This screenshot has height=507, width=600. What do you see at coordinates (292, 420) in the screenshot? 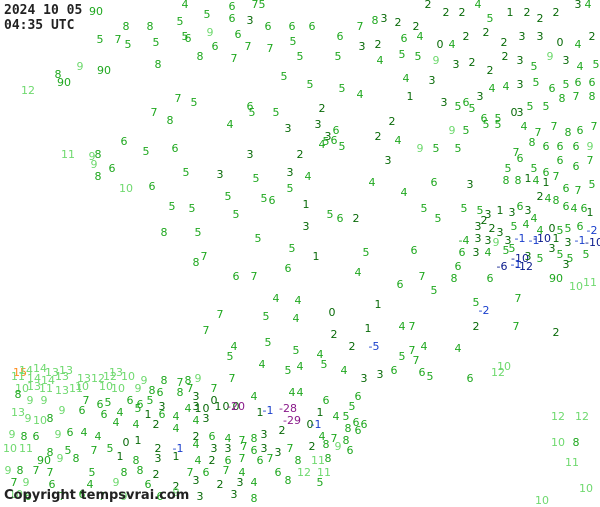
I see `station-temperature: -29` at bounding box center [292, 420].